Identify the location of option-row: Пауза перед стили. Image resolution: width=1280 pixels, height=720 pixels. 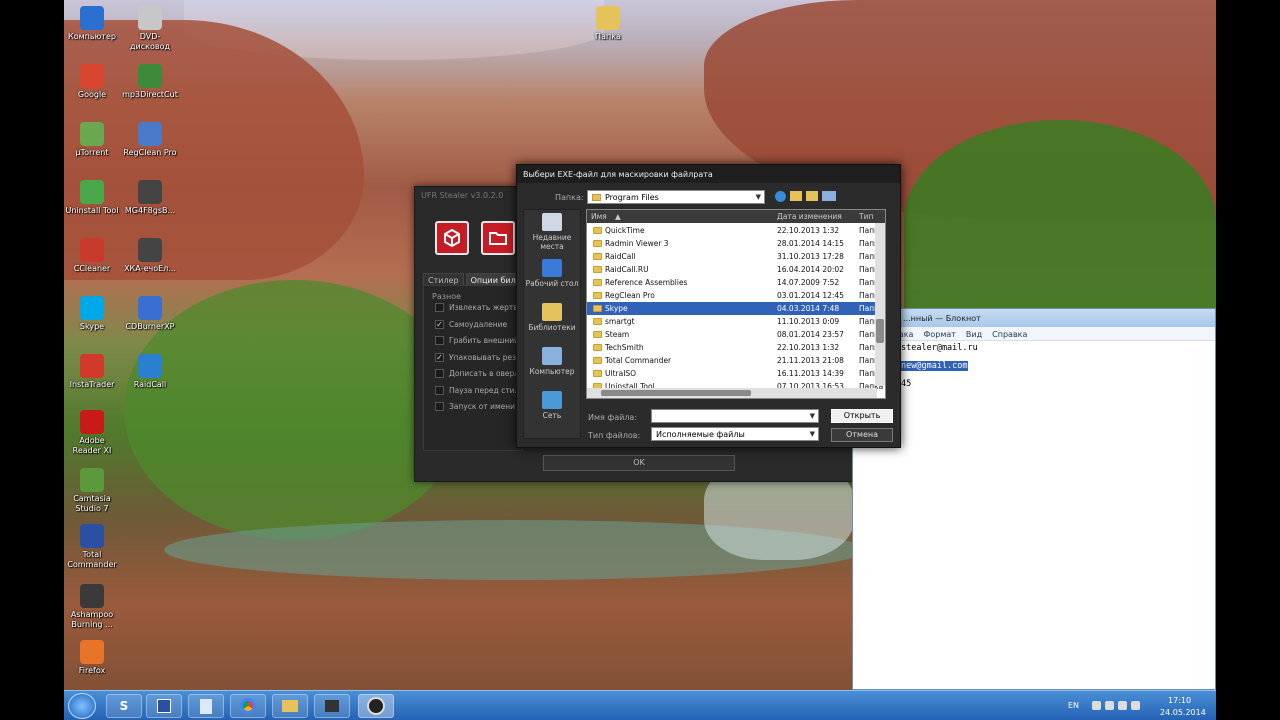
(477, 390).